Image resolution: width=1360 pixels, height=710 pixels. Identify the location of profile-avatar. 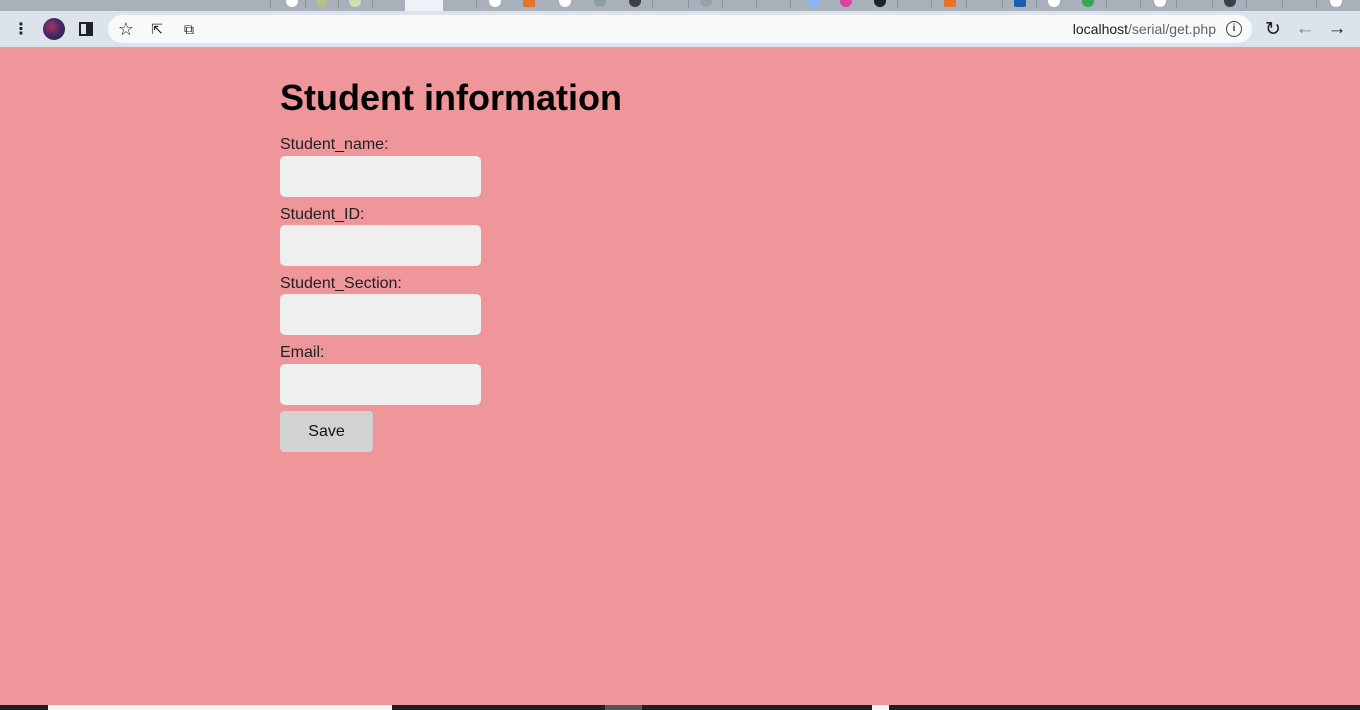
(54, 29).